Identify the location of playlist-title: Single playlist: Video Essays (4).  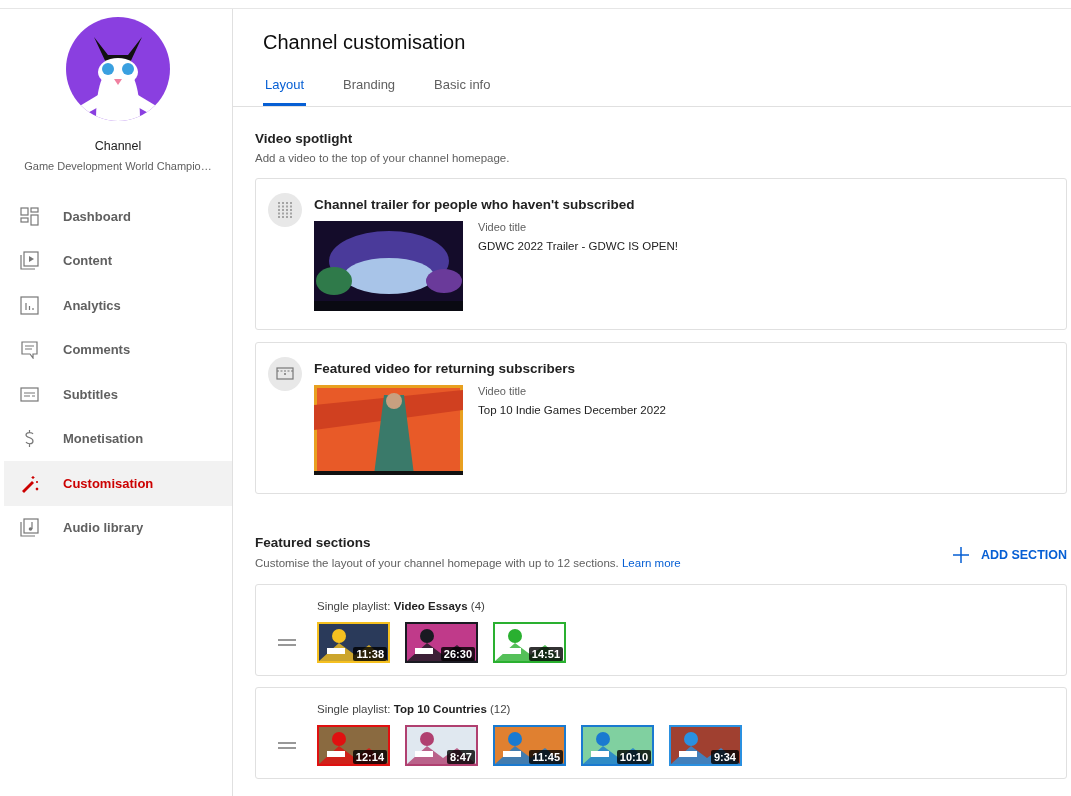
(401, 606).